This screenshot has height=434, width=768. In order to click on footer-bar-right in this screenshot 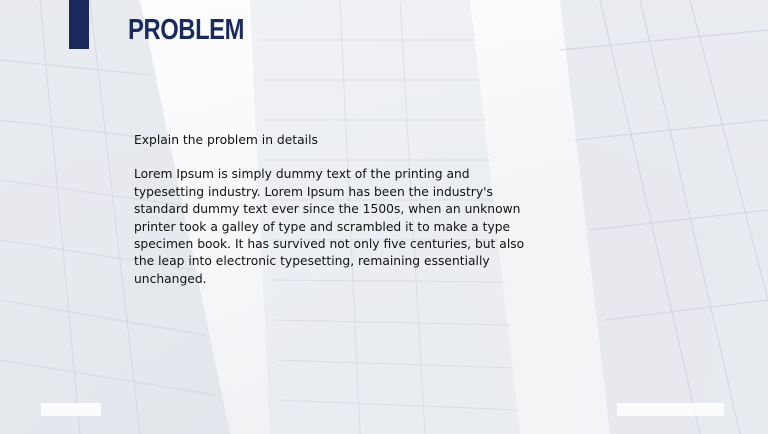, I will do `click(670, 409)`.